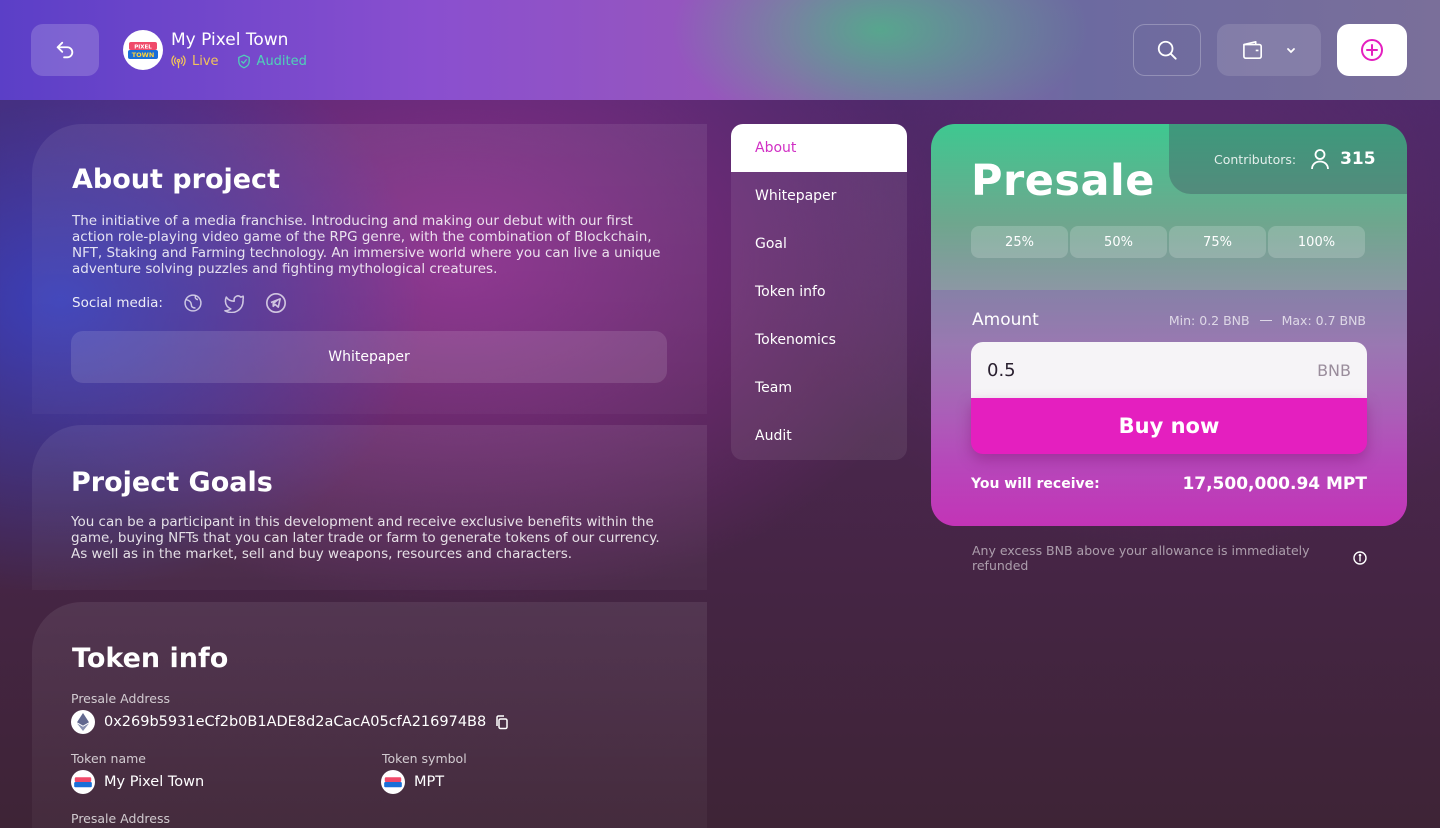 The height and width of the screenshot is (828, 1440). I want to click on wallet-button, so click(1269, 50).